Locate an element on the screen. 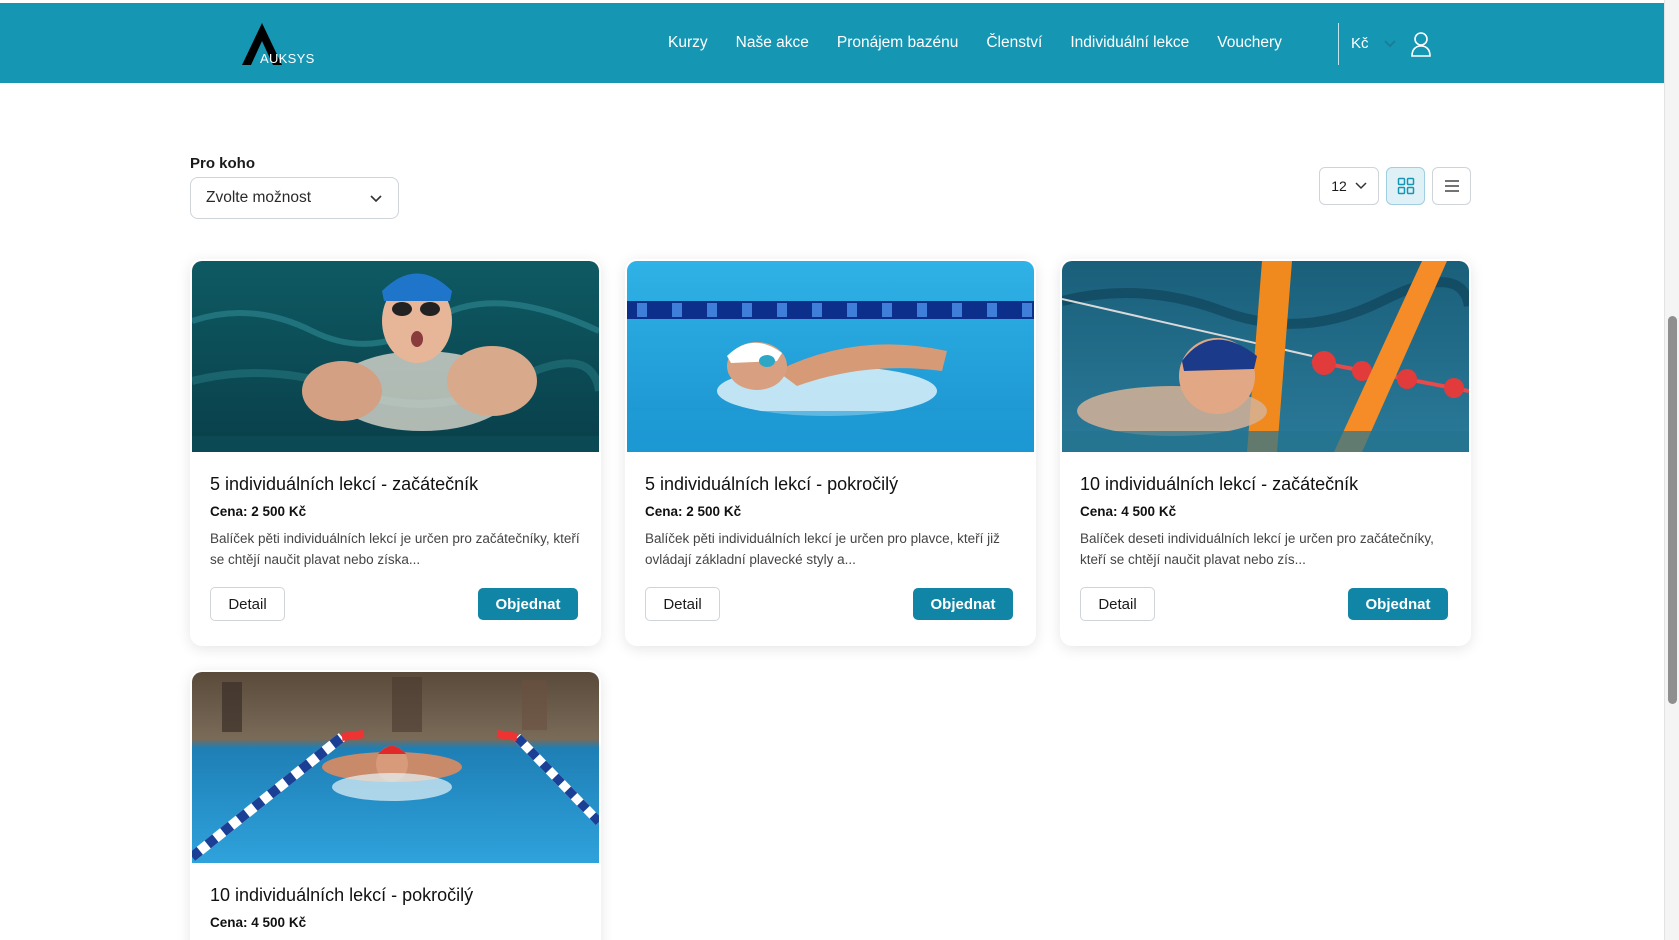 The width and height of the screenshot is (1679, 940). list-icon is located at coordinates (1451, 186).